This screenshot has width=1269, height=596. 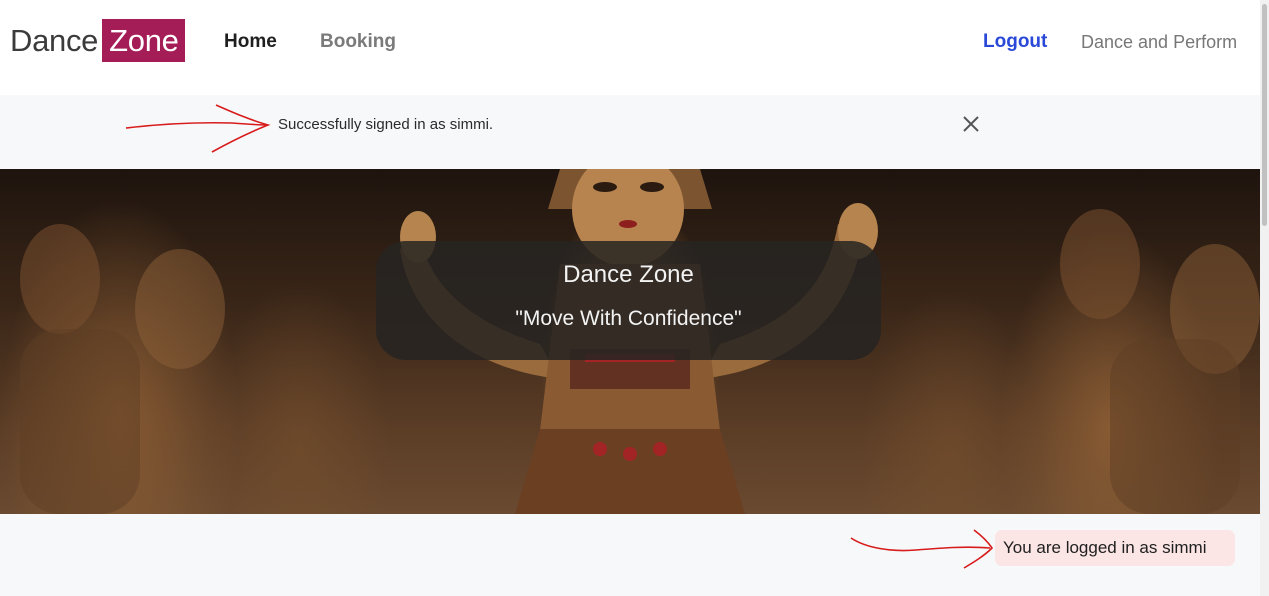 I want to click on hero-subtitle: "Move With Confidence", so click(x=628, y=318).